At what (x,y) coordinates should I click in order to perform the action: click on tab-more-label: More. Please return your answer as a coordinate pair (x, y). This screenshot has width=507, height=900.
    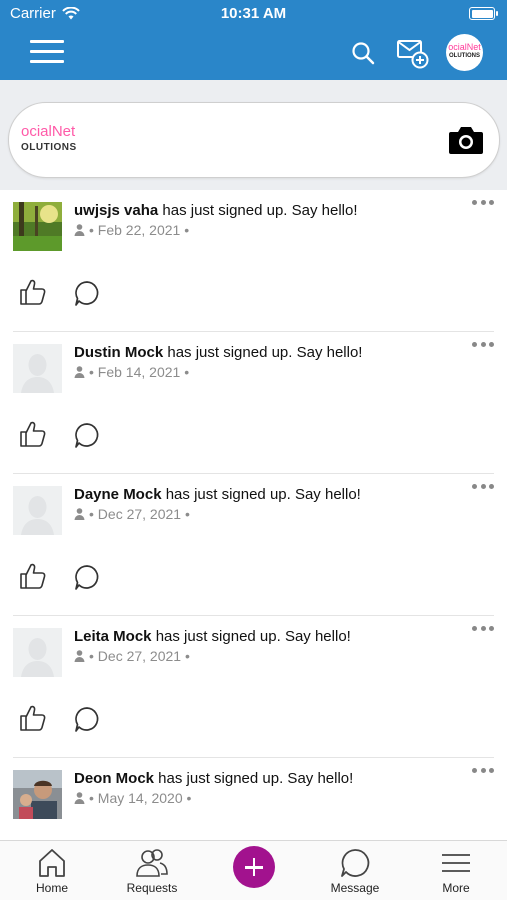
    Looking at the image, I should click on (456, 888).